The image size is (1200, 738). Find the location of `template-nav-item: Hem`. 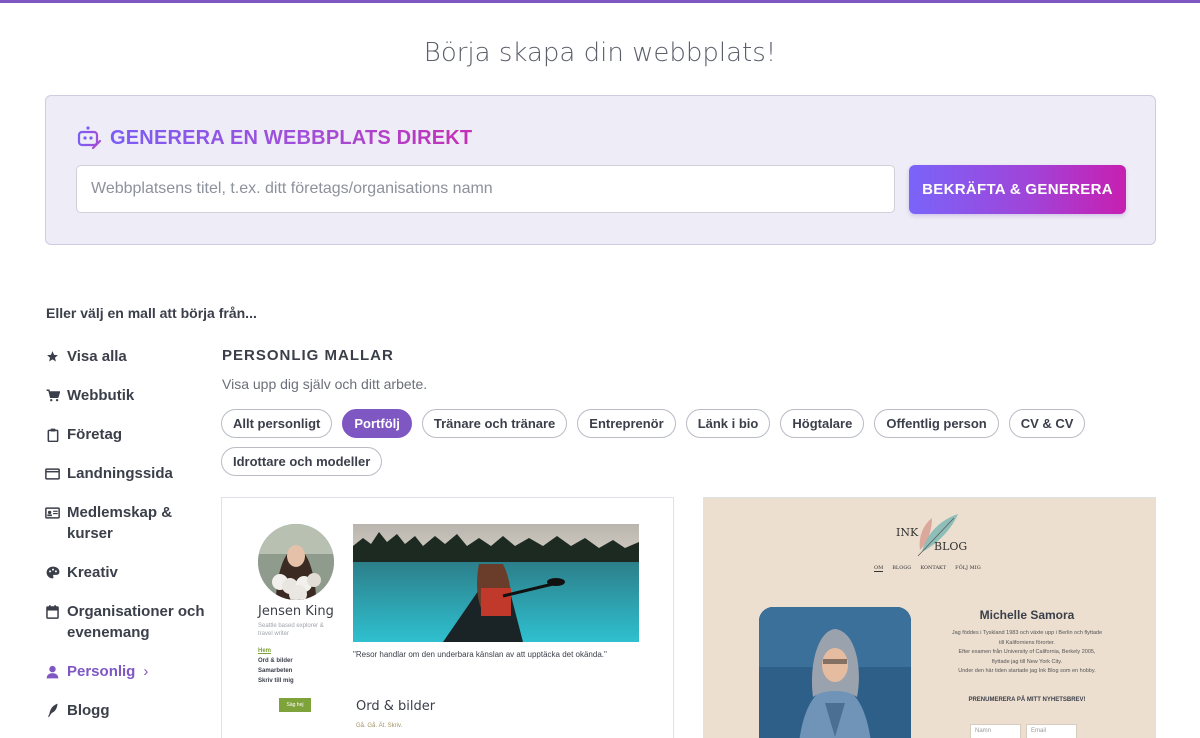

template-nav-item: Hem is located at coordinates (265, 651).